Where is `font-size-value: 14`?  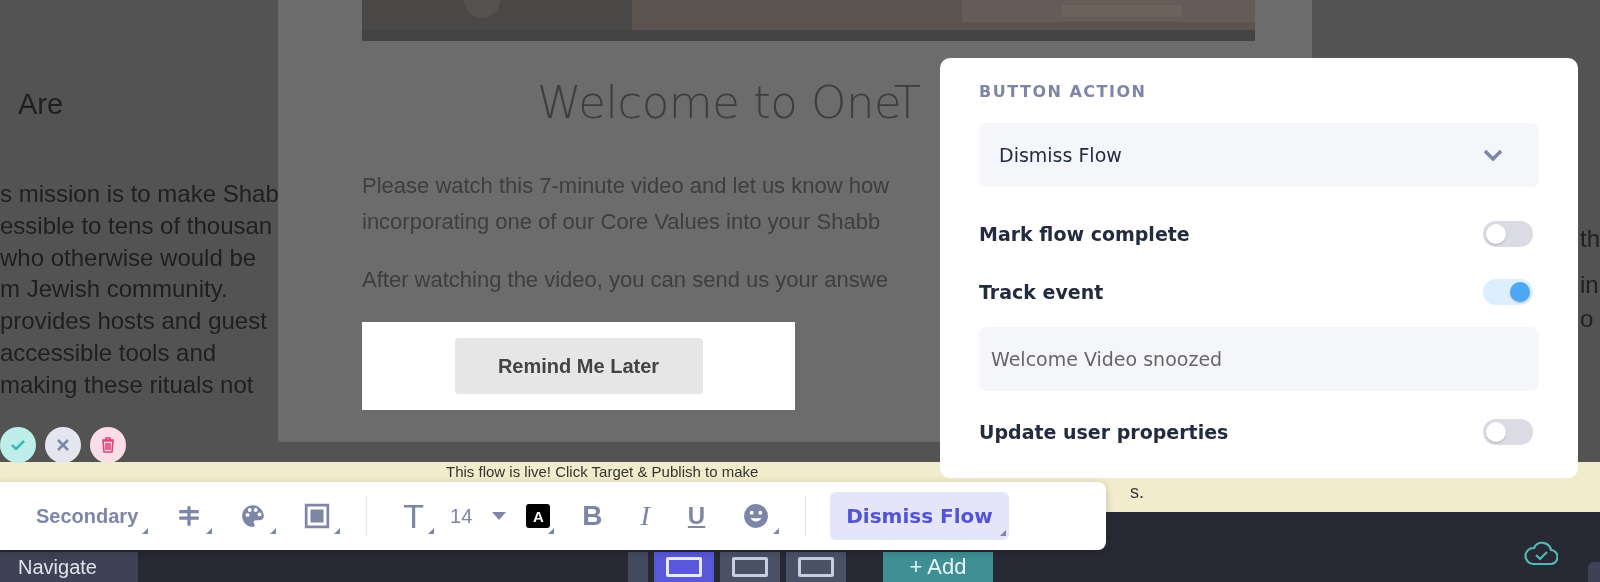
font-size-value: 14 is located at coordinates (461, 516).